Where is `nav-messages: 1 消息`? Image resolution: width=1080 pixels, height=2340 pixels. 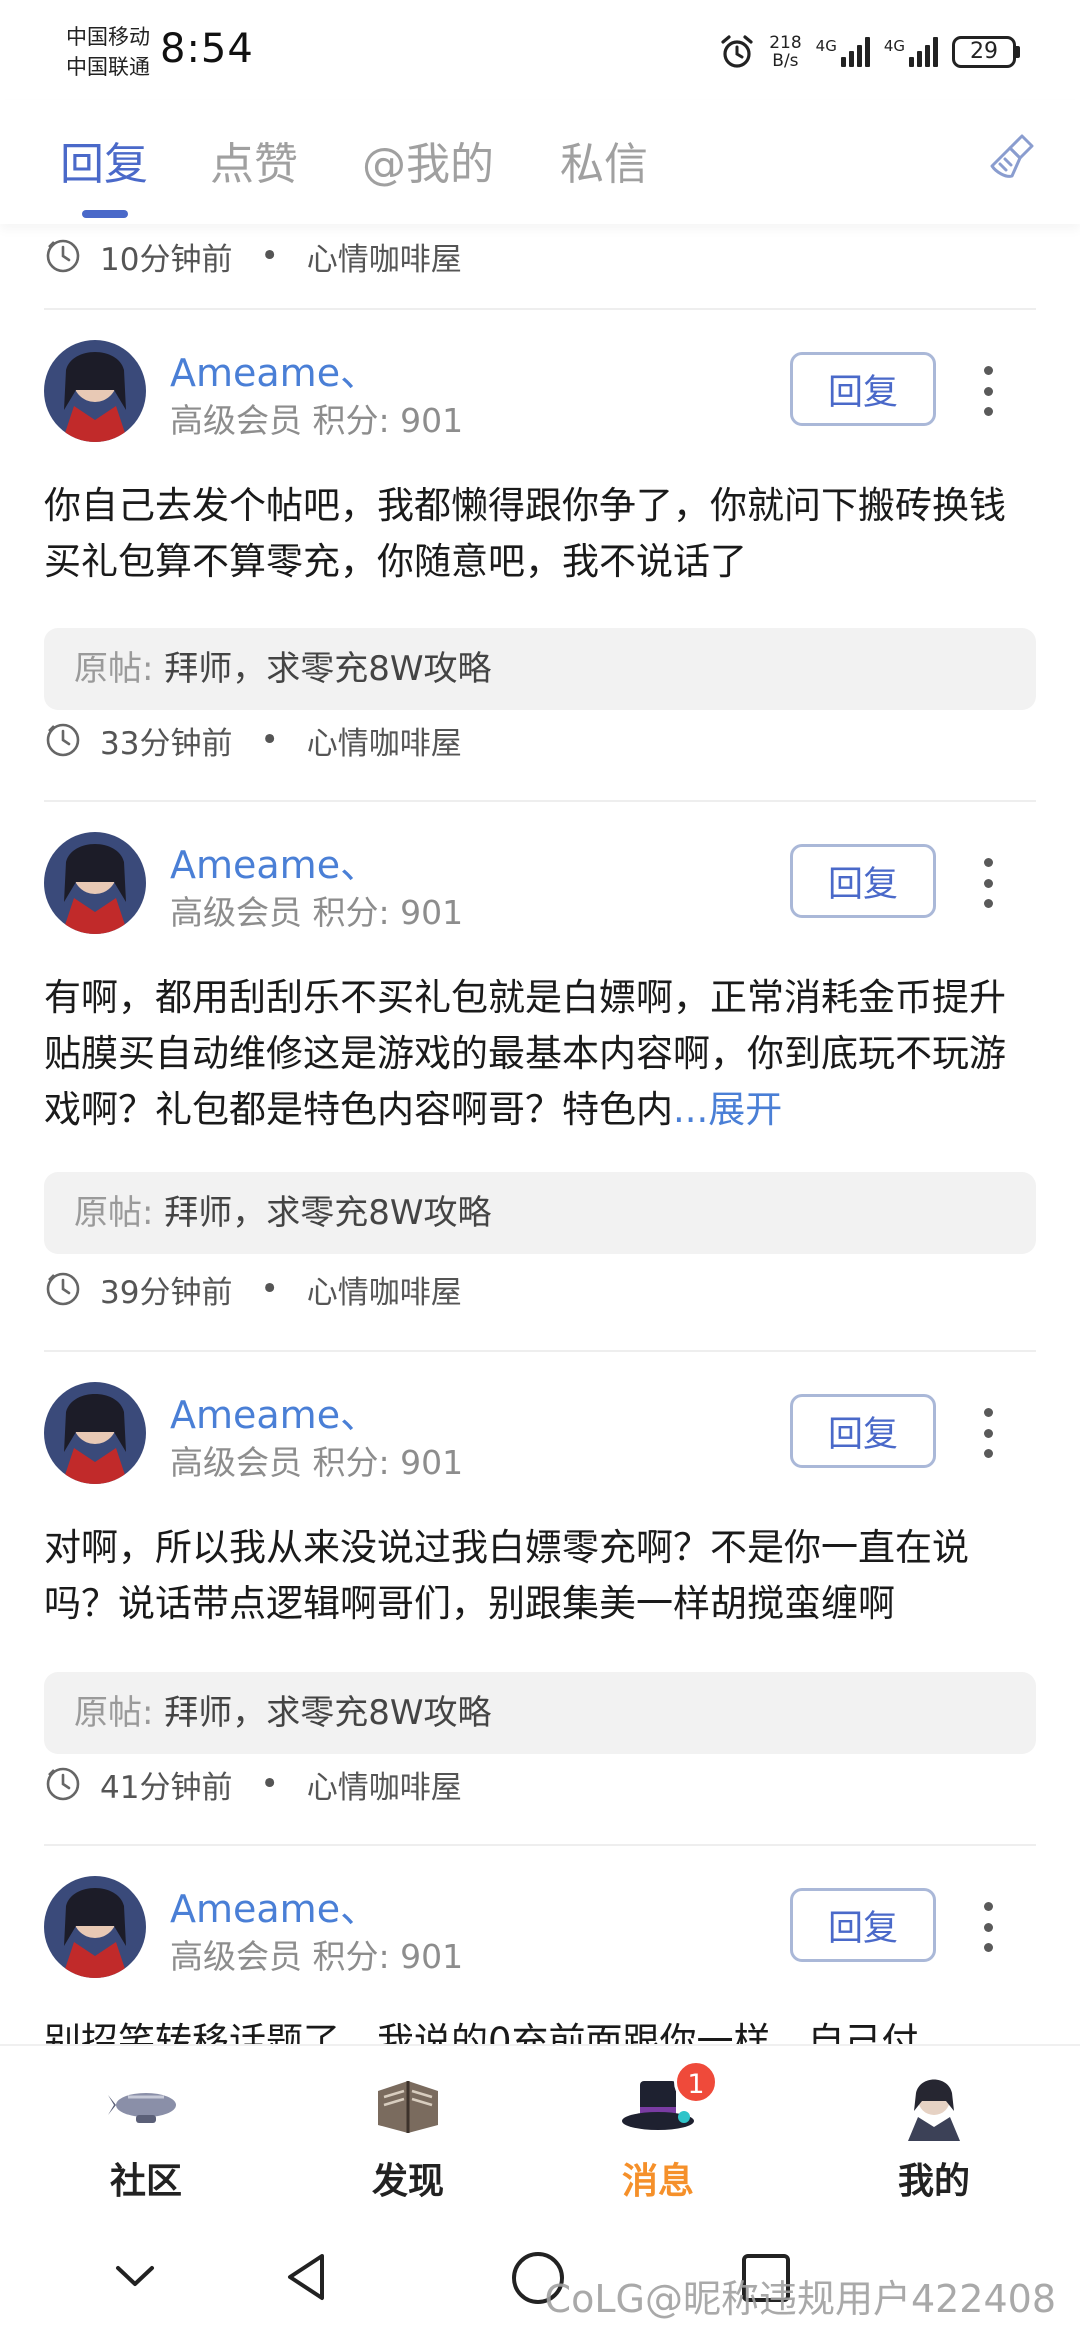
nav-messages: 1 消息 is located at coordinates (658, 2132).